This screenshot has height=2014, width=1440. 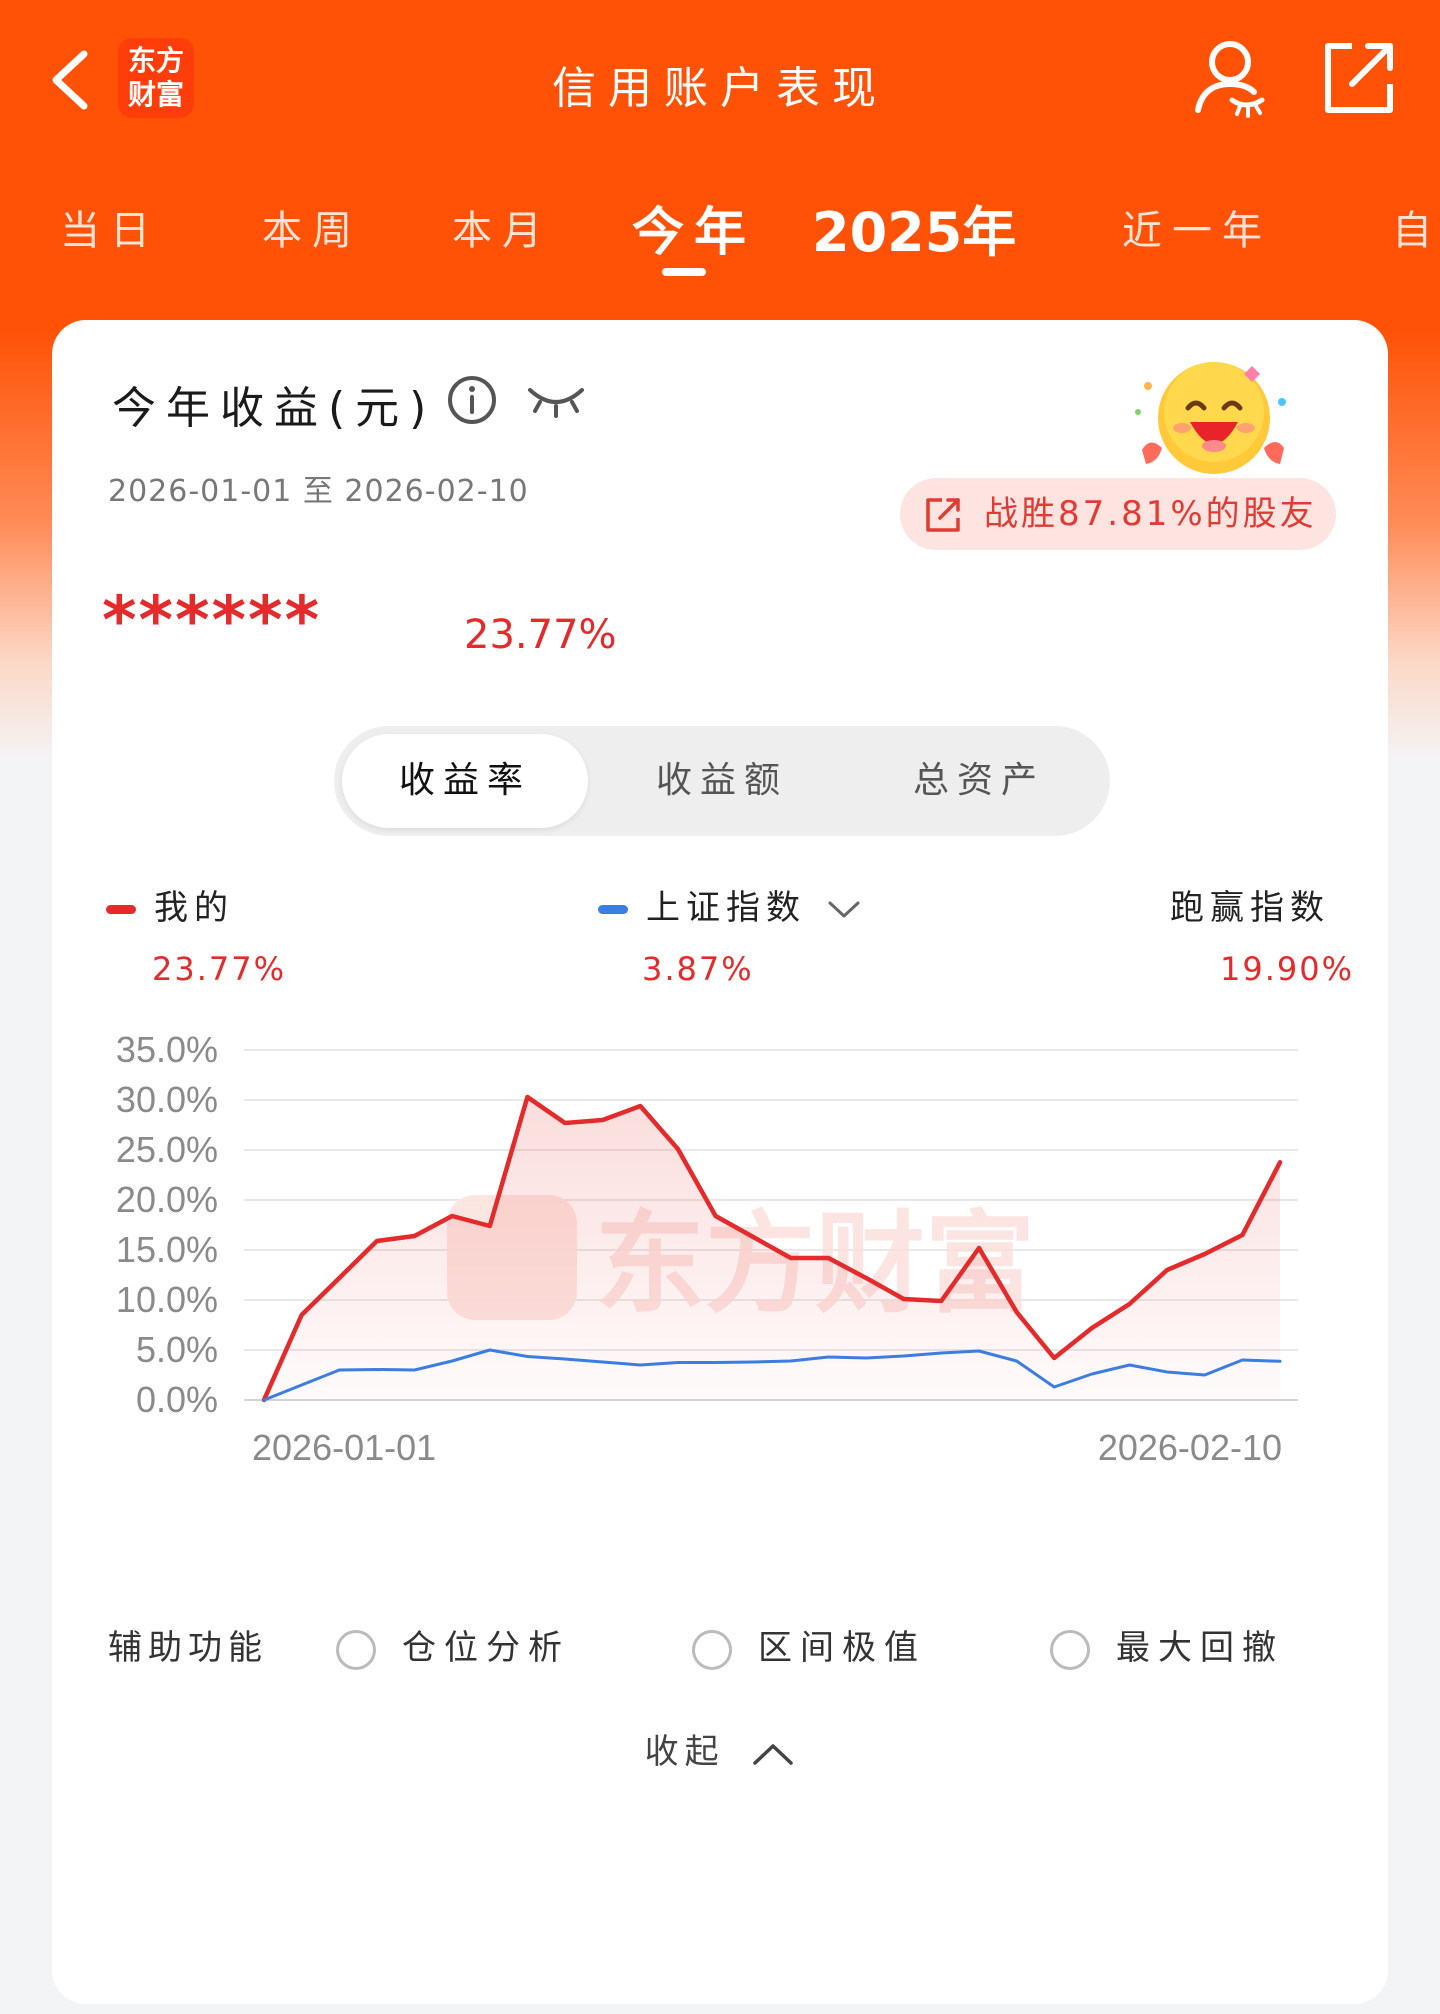 What do you see at coordinates (694, 227) in the screenshot?
I see `tab-this-year: 今年` at bounding box center [694, 227].